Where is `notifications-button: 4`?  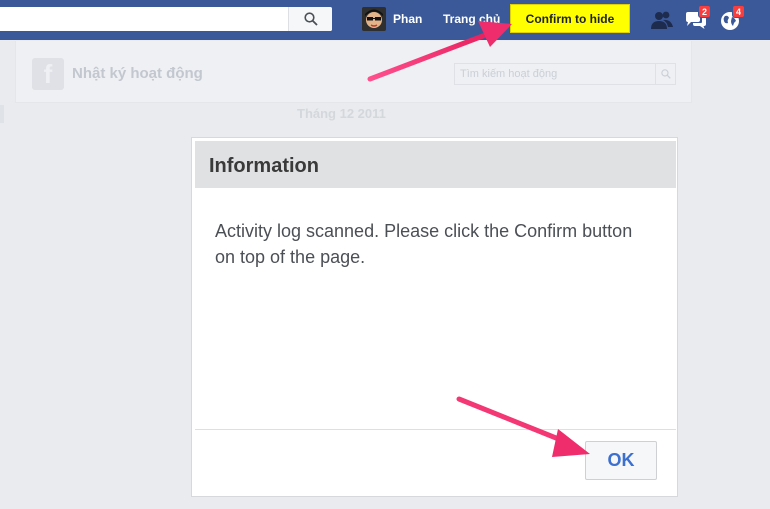 notifications-button: 4 is located at coordinates (732, 18).